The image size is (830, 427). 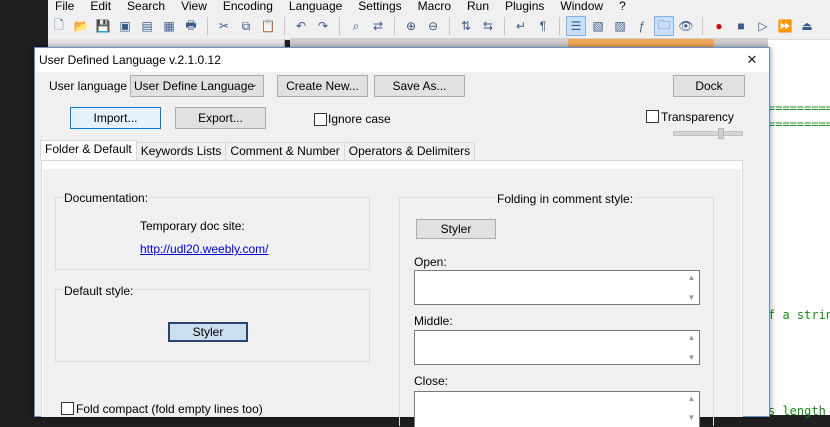 What do you see at coordinates (315, 6) in the screenshot?
I see `menu-language: Language` at bounding box center [315, 6].